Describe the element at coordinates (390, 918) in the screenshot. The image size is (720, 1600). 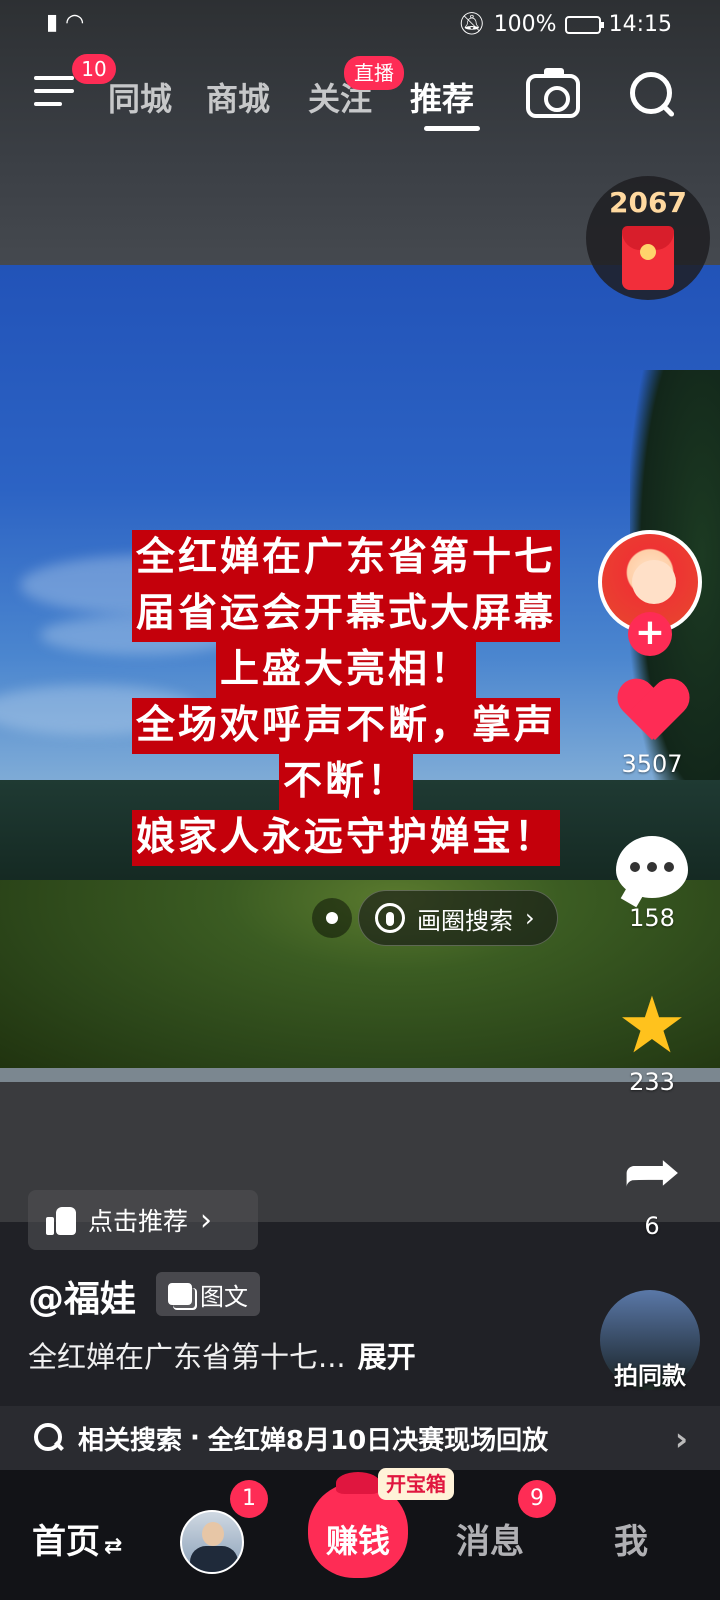
I see `circle-gesture-icon` at that location.